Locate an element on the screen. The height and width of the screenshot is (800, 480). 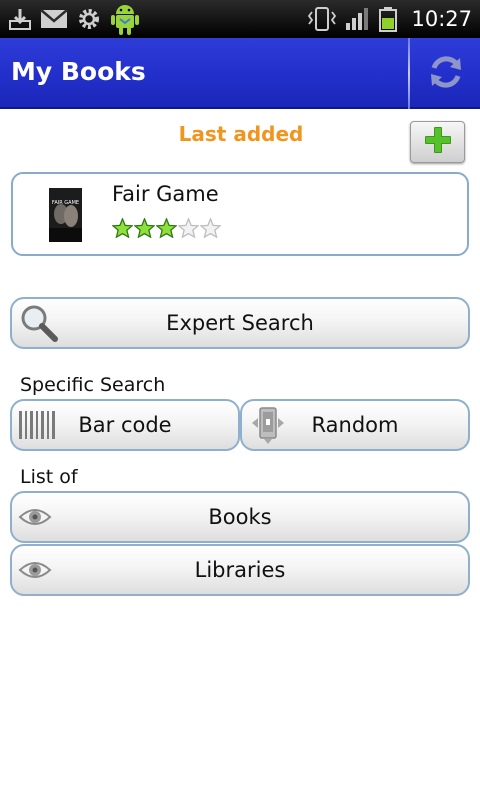
refresh-icon is located at coordinates (446, 74).